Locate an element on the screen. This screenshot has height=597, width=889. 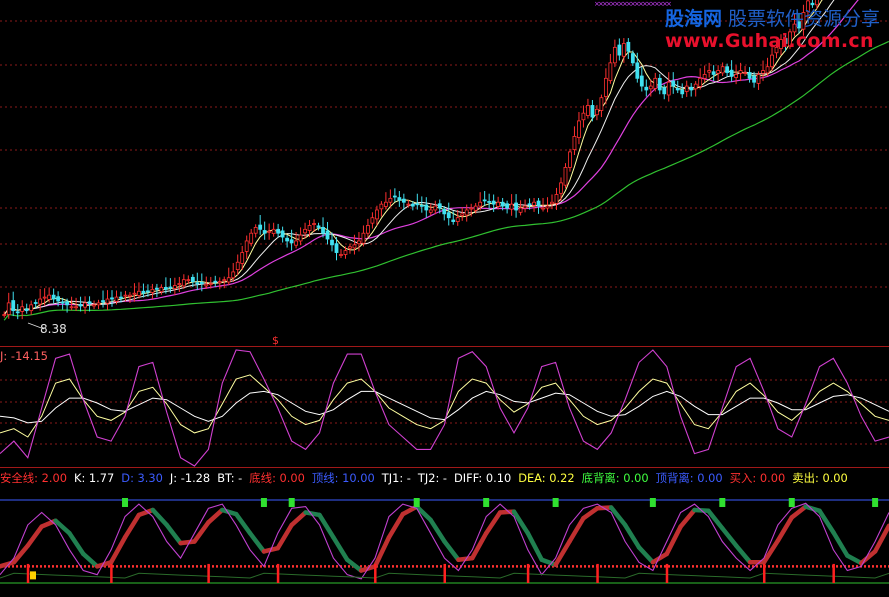
legend-item: D: 3.30 is located at coordinates (142, 478).